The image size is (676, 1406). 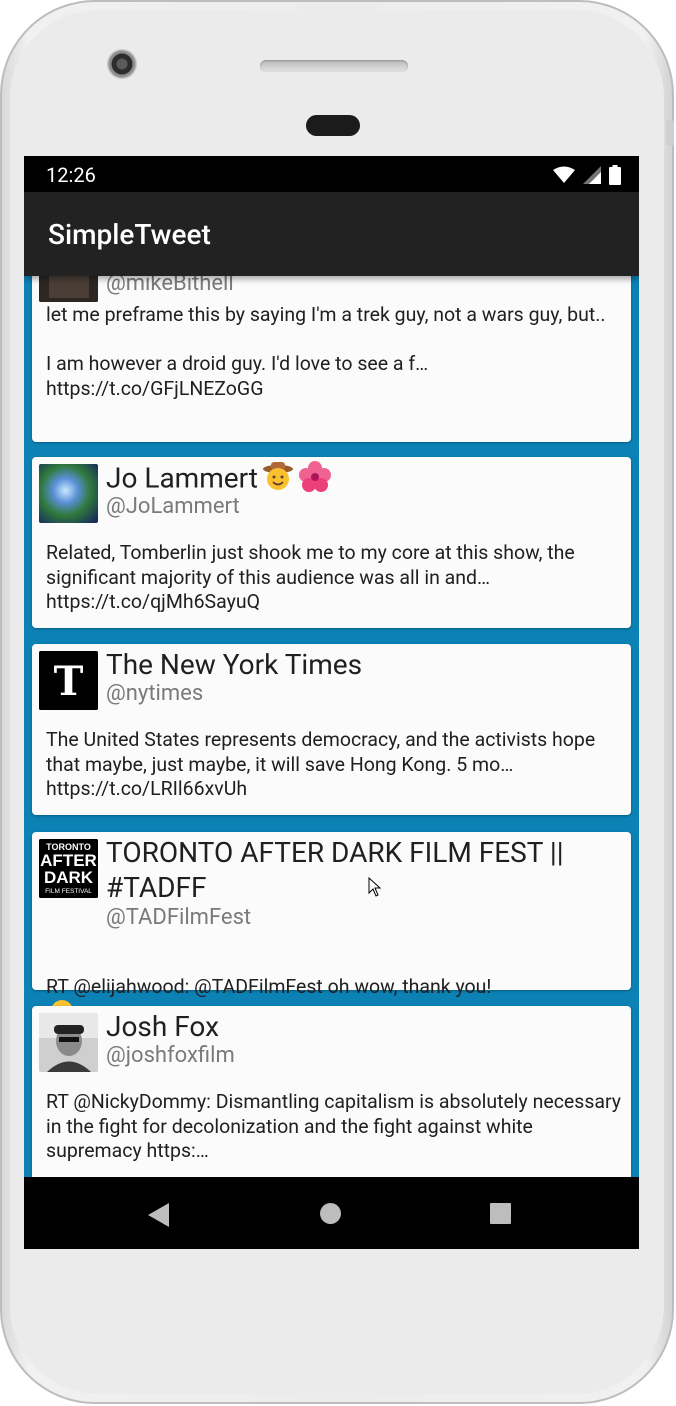 I want to click on tweet-handle: @JoLammert, so click(x=173, y=506).